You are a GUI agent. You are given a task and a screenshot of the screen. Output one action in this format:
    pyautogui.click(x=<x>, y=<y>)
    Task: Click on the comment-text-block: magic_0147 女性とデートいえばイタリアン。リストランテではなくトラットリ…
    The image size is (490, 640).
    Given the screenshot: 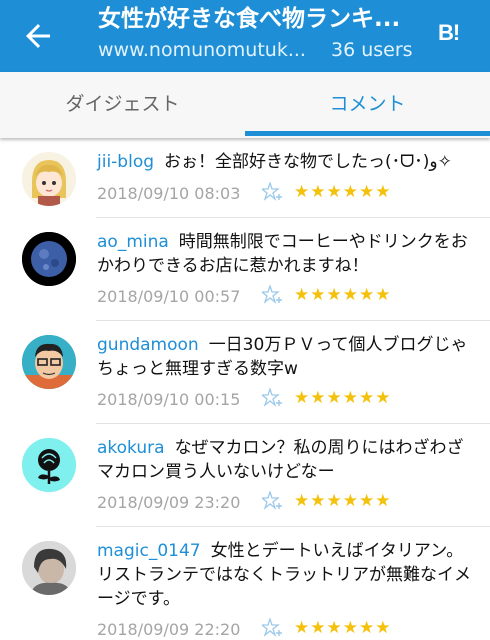 What is the action you would take?
    pyautogui.click(x=287, y=575)
    